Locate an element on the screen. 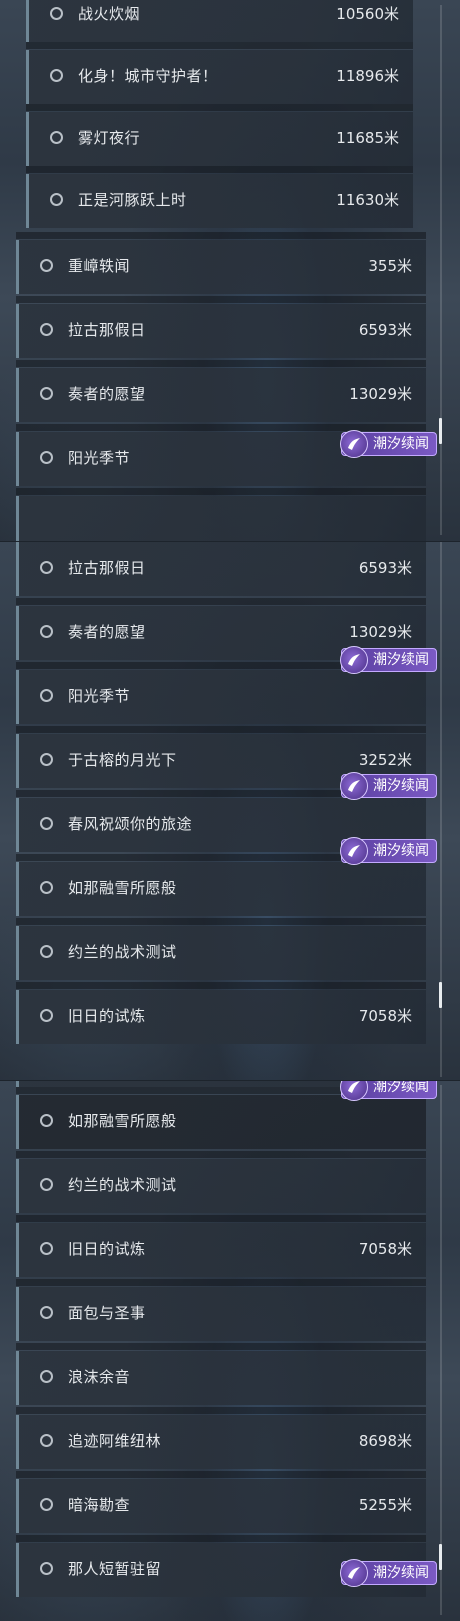 The image size is (460, 1621). list-item is located at coordinates (221, 518).